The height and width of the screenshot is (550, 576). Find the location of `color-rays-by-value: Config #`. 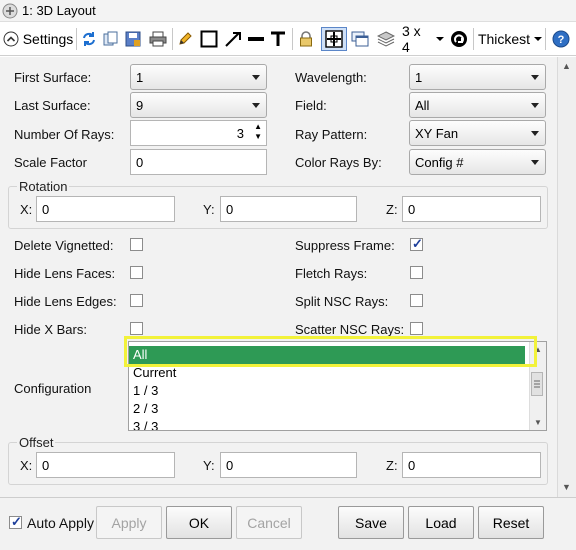

color-rays-by-value: Config # is located at coordinates (439, 162).